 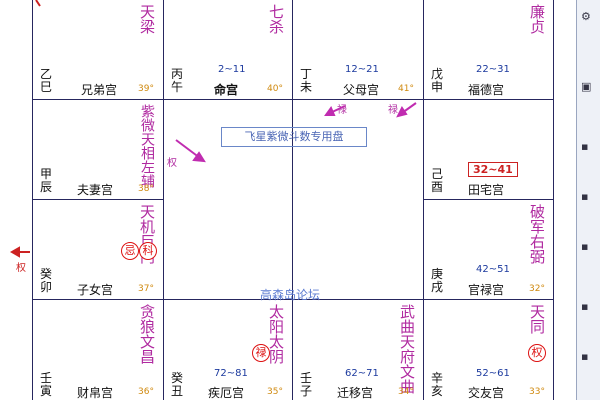 I want to click on side-toolbar: ⚙ ▣ ▪ ▪ ▪ ▪ ▪, so click(x=588, y=200).